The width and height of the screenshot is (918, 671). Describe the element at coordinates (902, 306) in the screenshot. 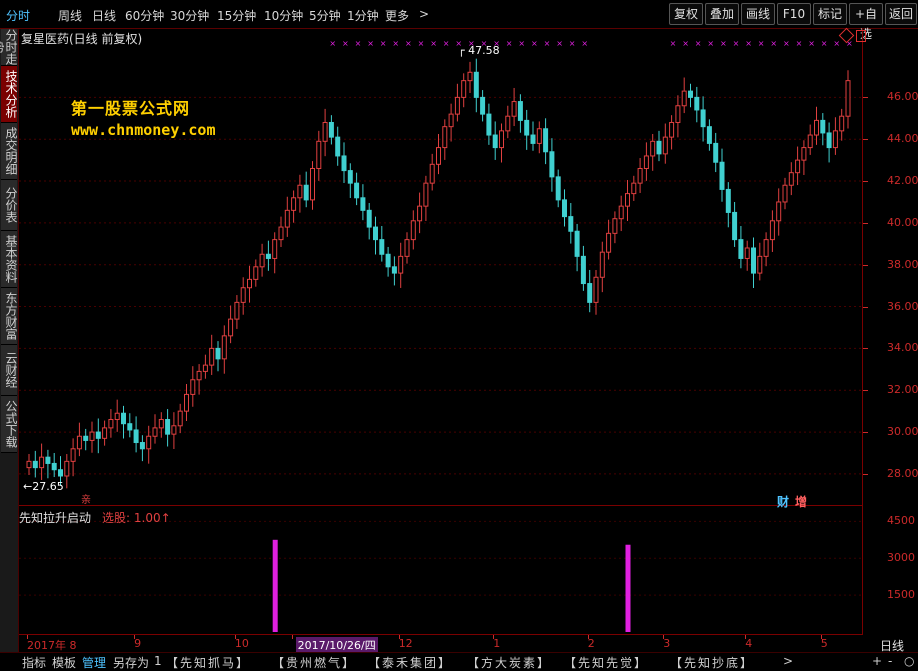

I see `price-tick: 36.00` at that location.